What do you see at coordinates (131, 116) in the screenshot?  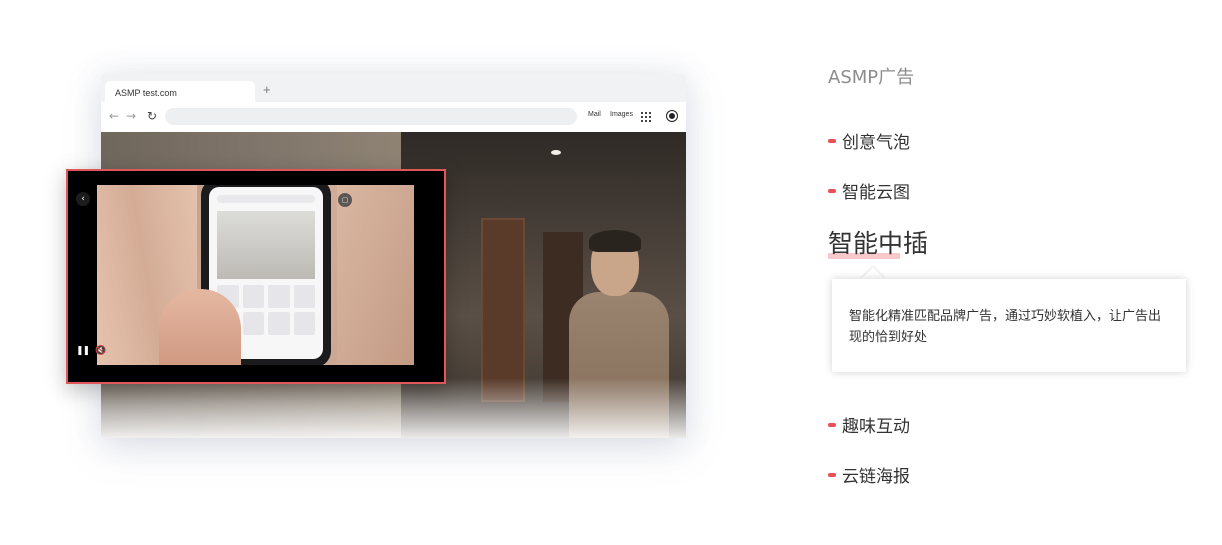 I see `forward-arrow-icon: →` at bounding box center [131, 116].